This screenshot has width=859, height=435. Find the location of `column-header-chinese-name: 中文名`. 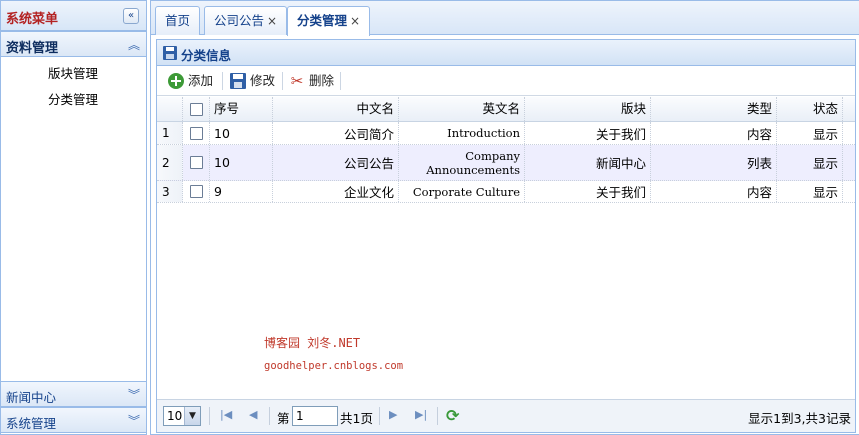

column-header-chinese-name: 中文名 is located at coordinates (336, 109).